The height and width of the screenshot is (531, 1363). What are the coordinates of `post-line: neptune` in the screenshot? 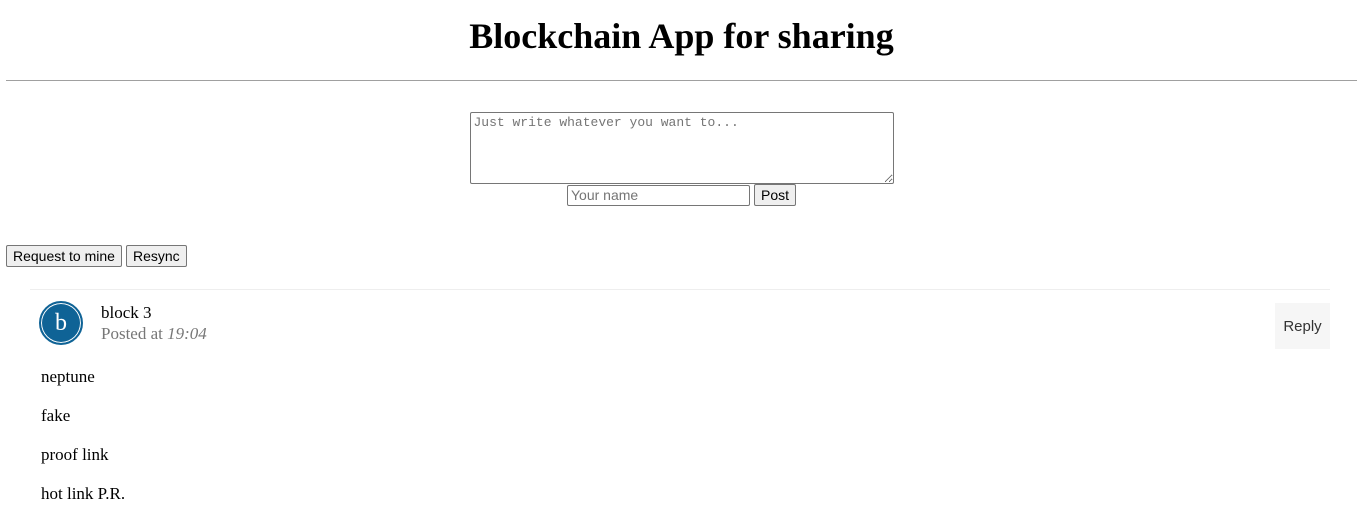 It's located at (68, 376).